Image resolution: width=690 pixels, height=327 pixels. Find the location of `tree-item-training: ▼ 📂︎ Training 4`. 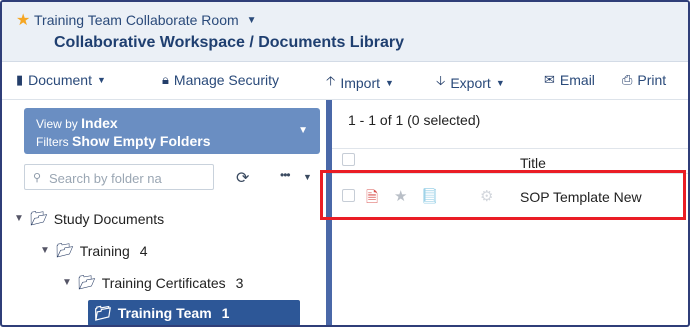

tree-item-training: ▼ 📂︎ Training 4 is located at coordinates (94, 250).